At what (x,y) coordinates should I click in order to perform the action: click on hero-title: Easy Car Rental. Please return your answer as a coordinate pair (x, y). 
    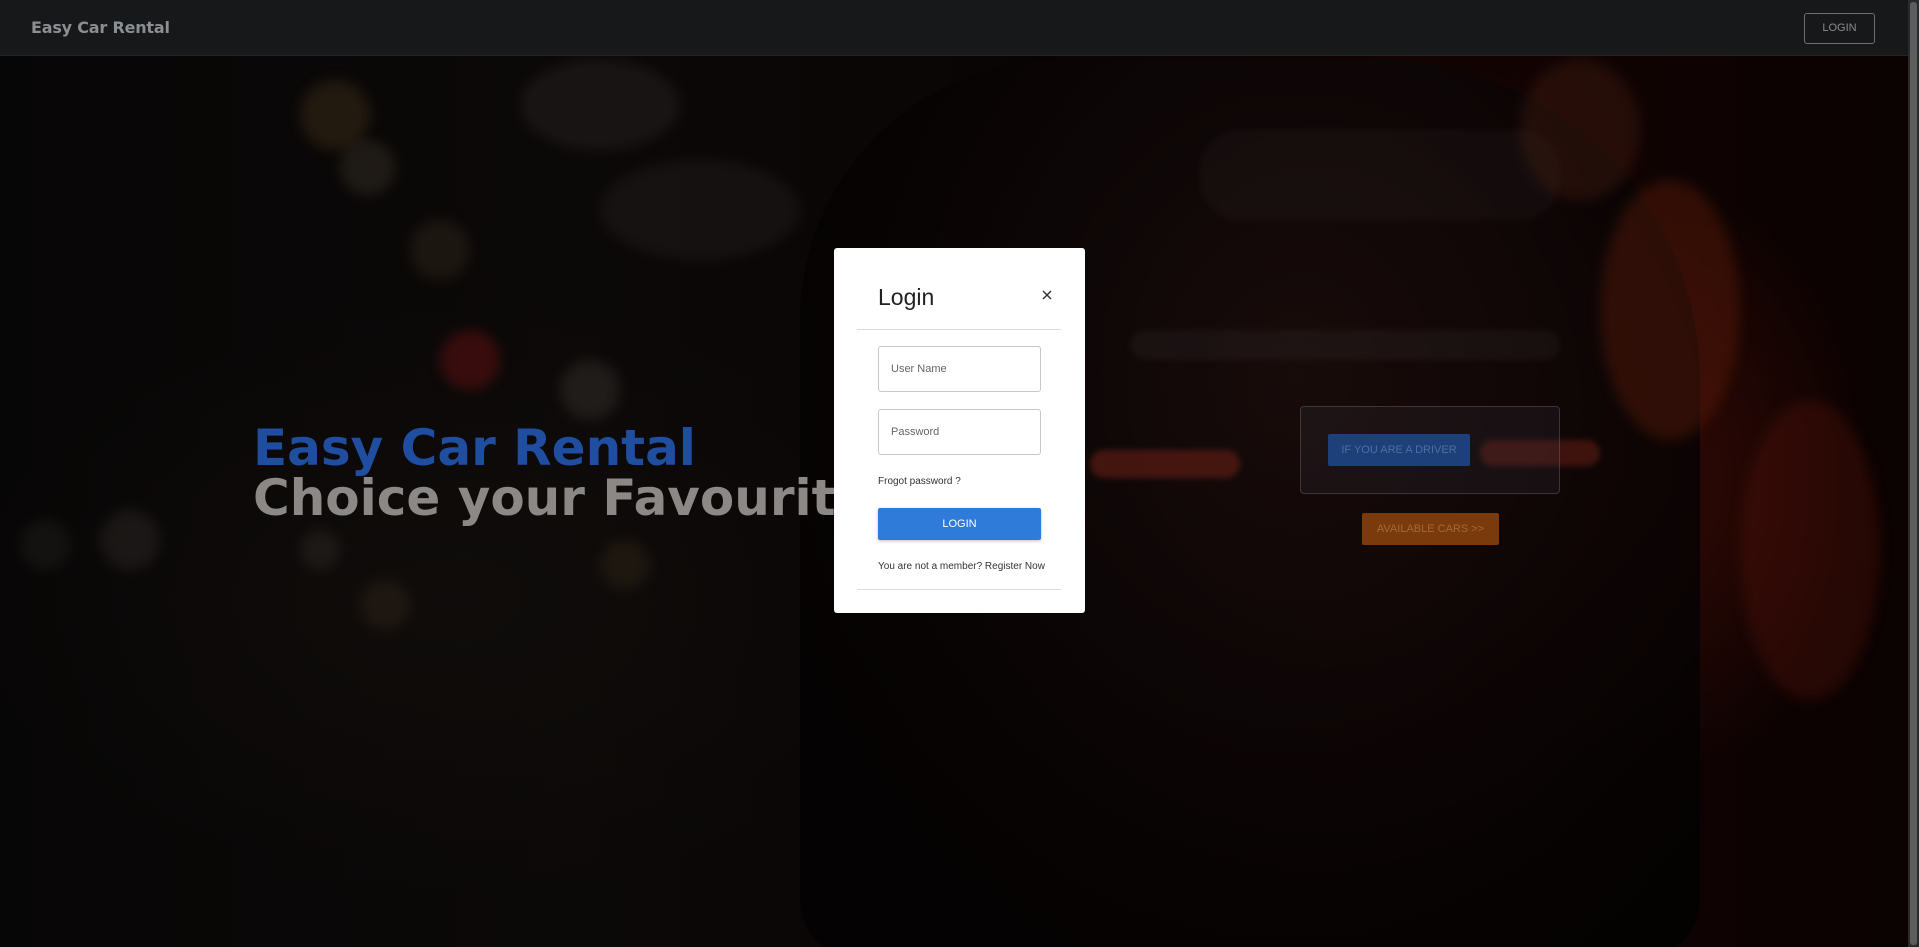
    Looking at the image, I should click on (474, 448).